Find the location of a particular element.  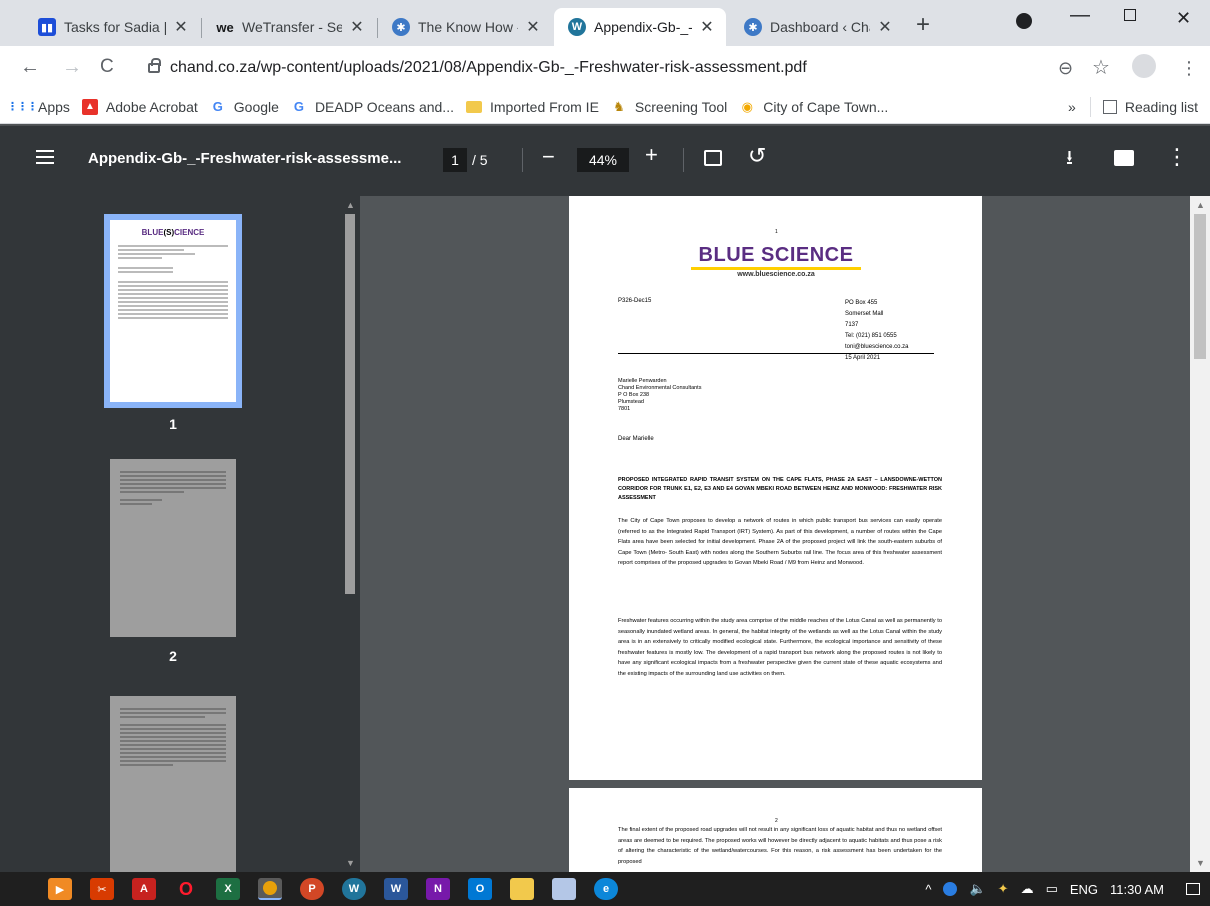

volume-muted-icon: 🔈 is located at coordinates (977, 889).